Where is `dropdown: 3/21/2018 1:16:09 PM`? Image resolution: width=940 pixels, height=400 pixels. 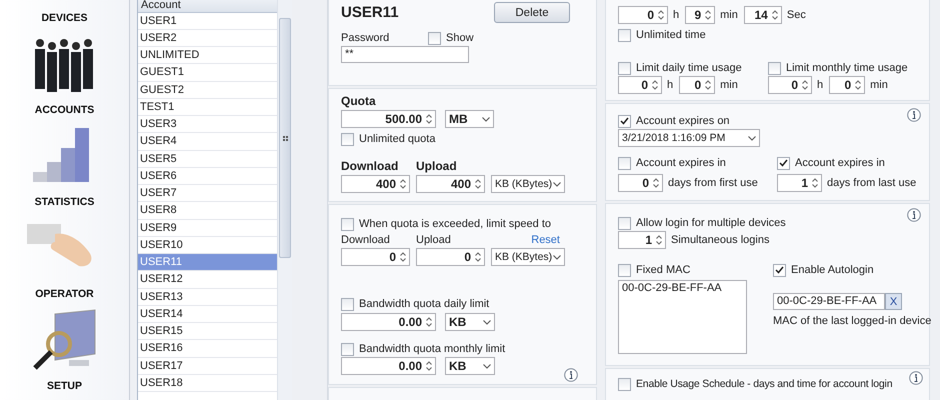
dropdown: 3/21/2018 1:16:09 PM is located at coordinates (689, 138).